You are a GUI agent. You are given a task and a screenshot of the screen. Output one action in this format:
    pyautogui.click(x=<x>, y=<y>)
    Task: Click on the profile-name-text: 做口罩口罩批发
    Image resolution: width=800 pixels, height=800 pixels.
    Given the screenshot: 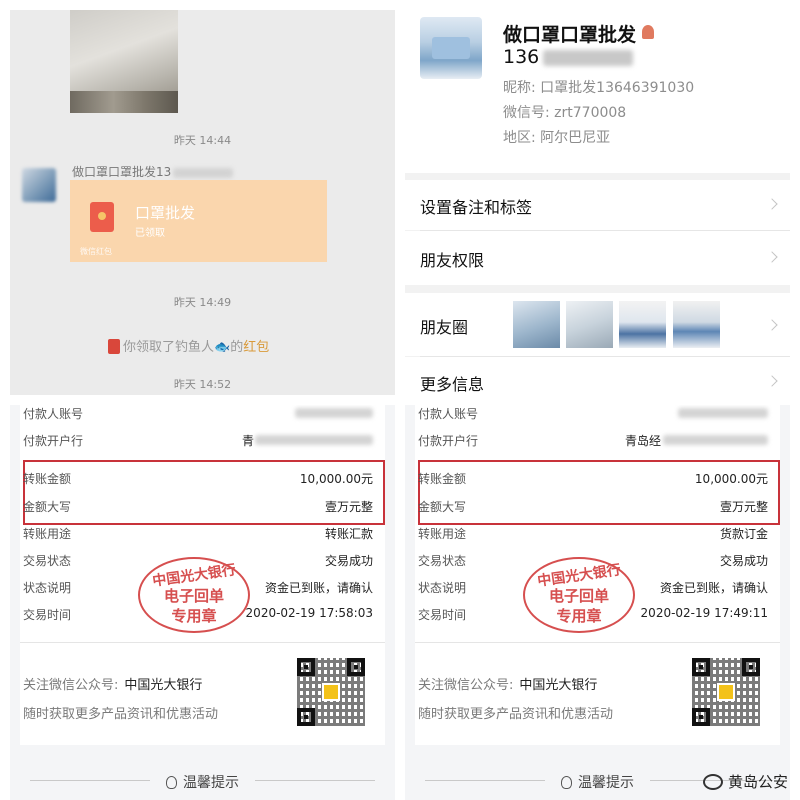 What is the action you would take?
    pyautogui.click(x=570, y=35)
    